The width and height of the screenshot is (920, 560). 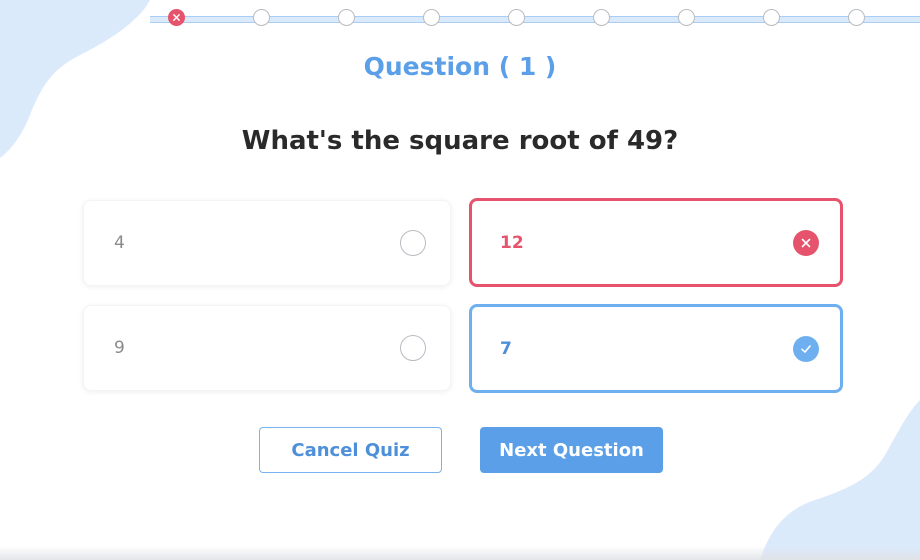 What do you see at coordinates (460, 66) in the screenshot?
I see `question-number: Question ( 1 )` at bounding box center [460, 66].